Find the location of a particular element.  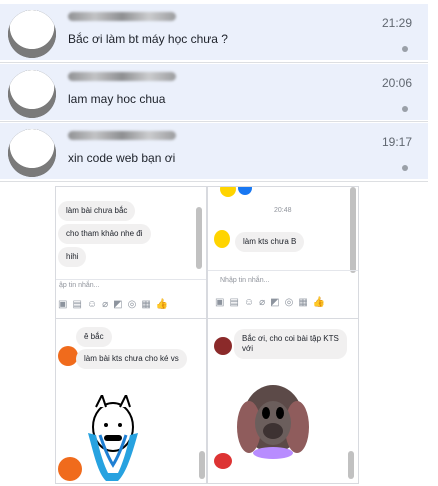

conversation-item: lam may hoc chua 20:06 is located at coordinates (214, 92).